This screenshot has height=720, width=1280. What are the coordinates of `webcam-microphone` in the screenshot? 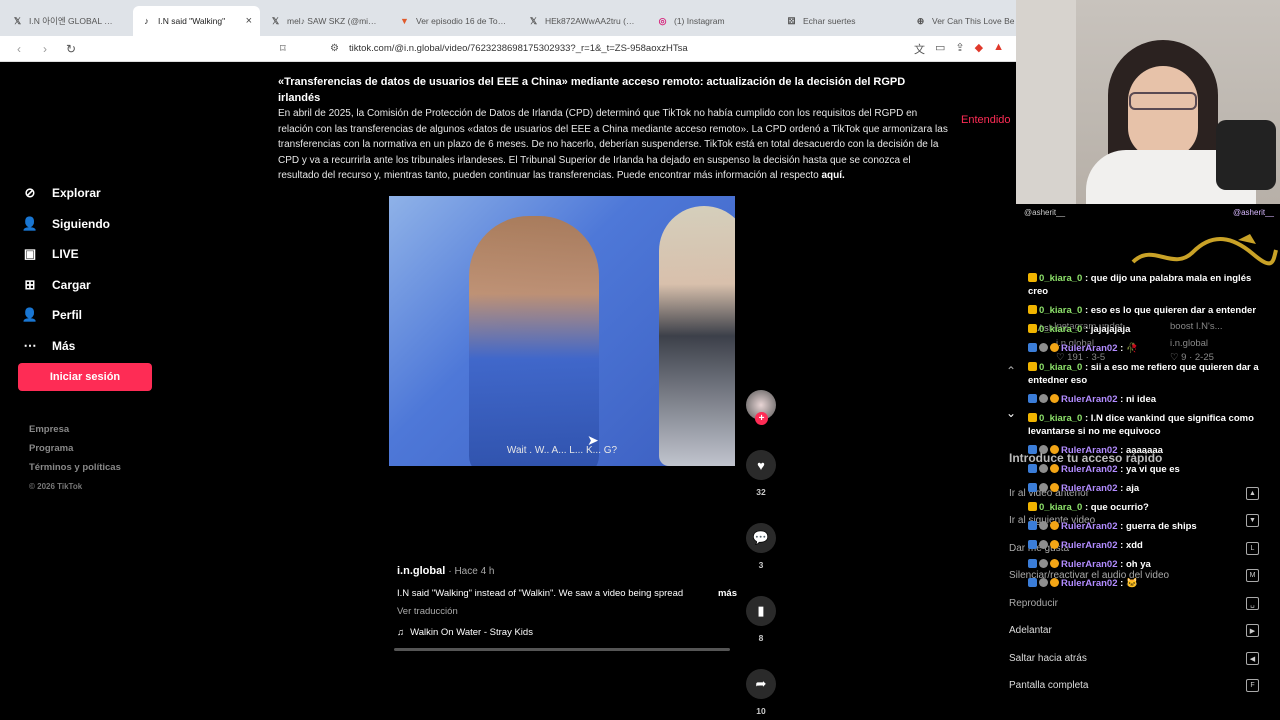 It's located at (1246, 155).